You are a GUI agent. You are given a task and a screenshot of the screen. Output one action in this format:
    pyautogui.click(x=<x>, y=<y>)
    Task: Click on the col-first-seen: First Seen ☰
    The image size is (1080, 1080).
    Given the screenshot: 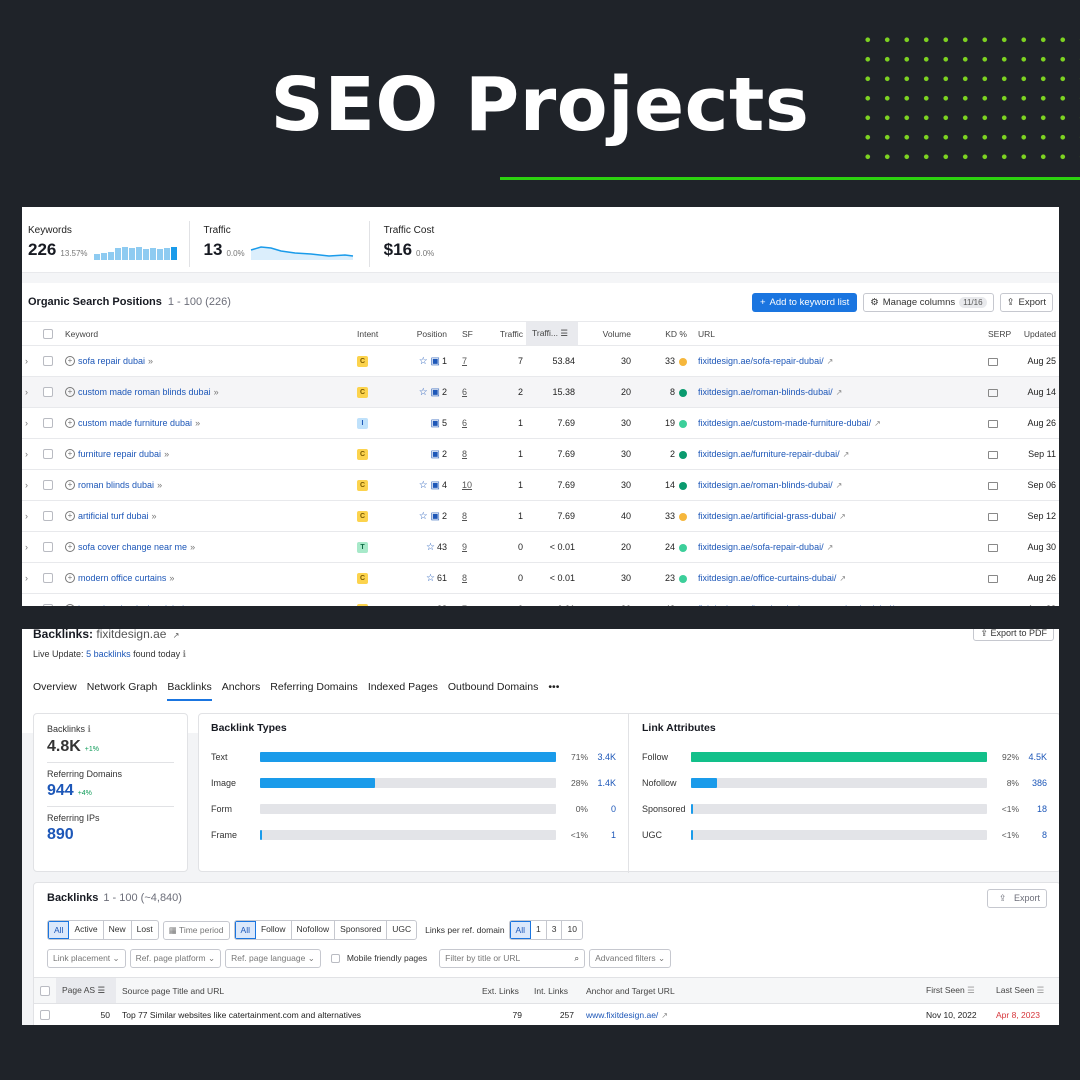 What is the action you would take?
    pyautogui.click(x=955, y=990)
    